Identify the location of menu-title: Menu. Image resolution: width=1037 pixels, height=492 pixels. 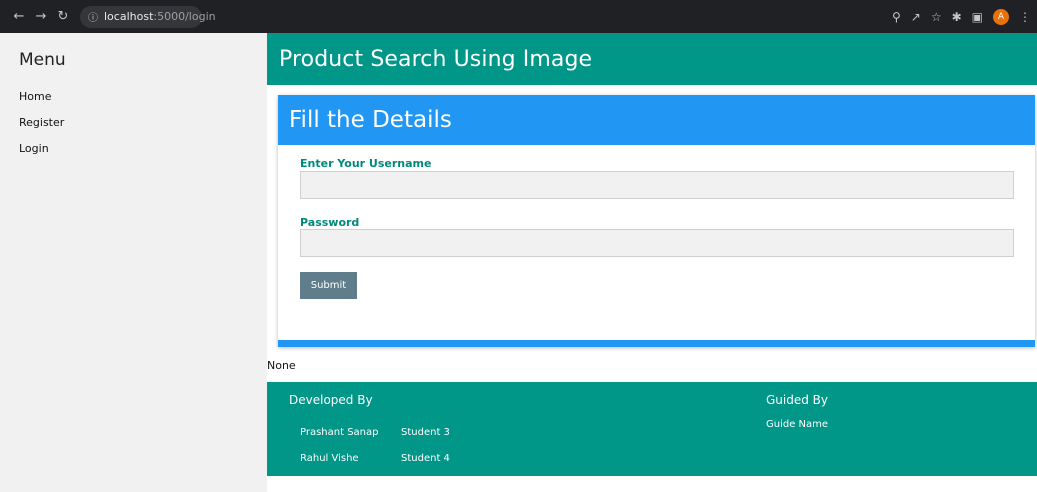
(42, 60).